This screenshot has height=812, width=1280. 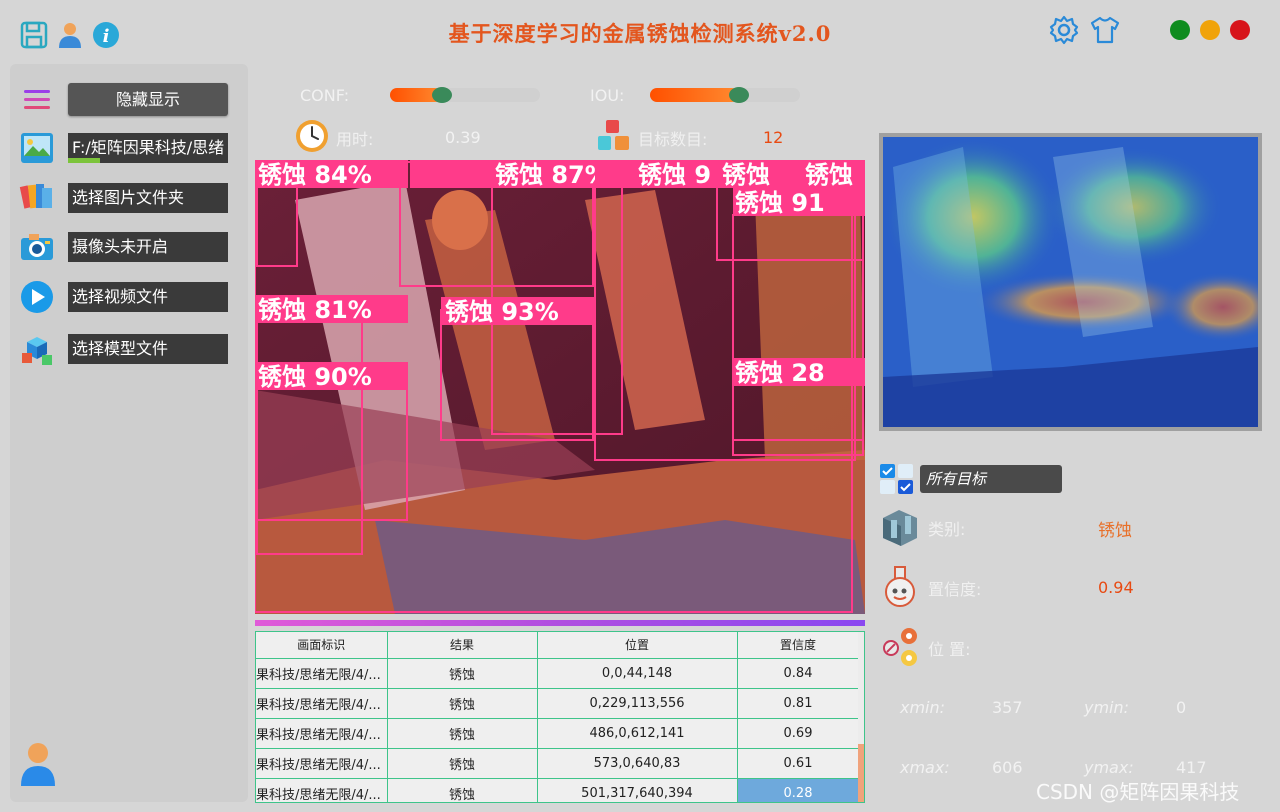 What do you see at coordinates (84, 160) in the screenshot?
I see `load-progress-bar` at bounding box center [84, 160].